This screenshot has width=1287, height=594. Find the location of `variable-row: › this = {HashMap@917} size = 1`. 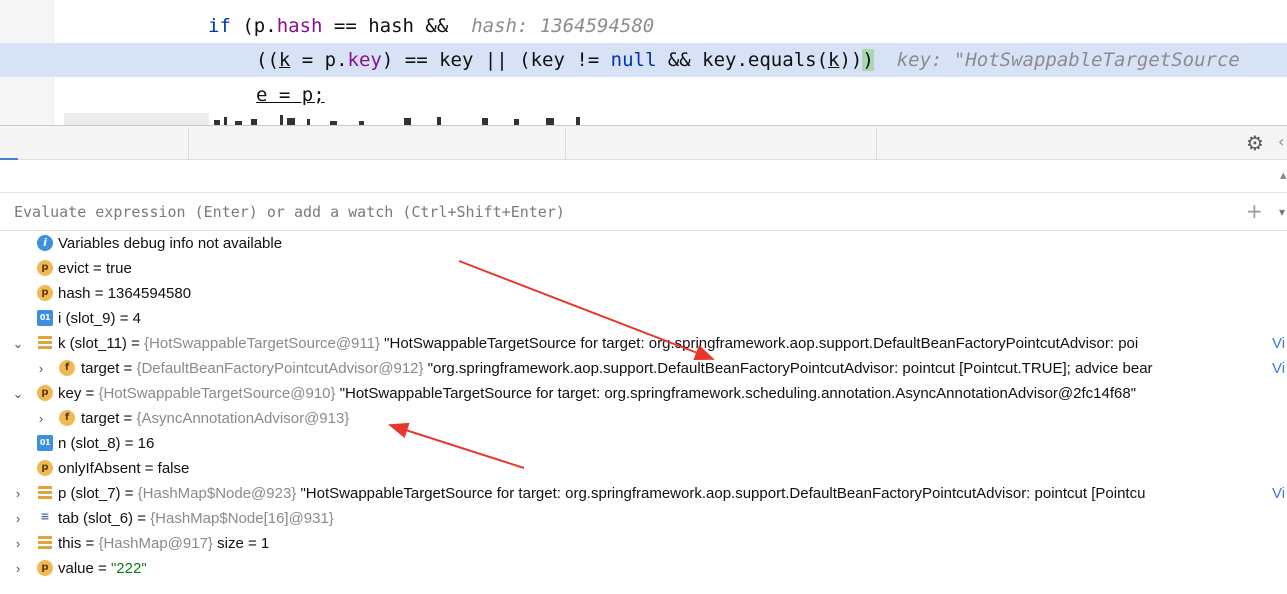

variable-row: › this = {HashMap@917} size = 1 is located at coordinates (643, 543).